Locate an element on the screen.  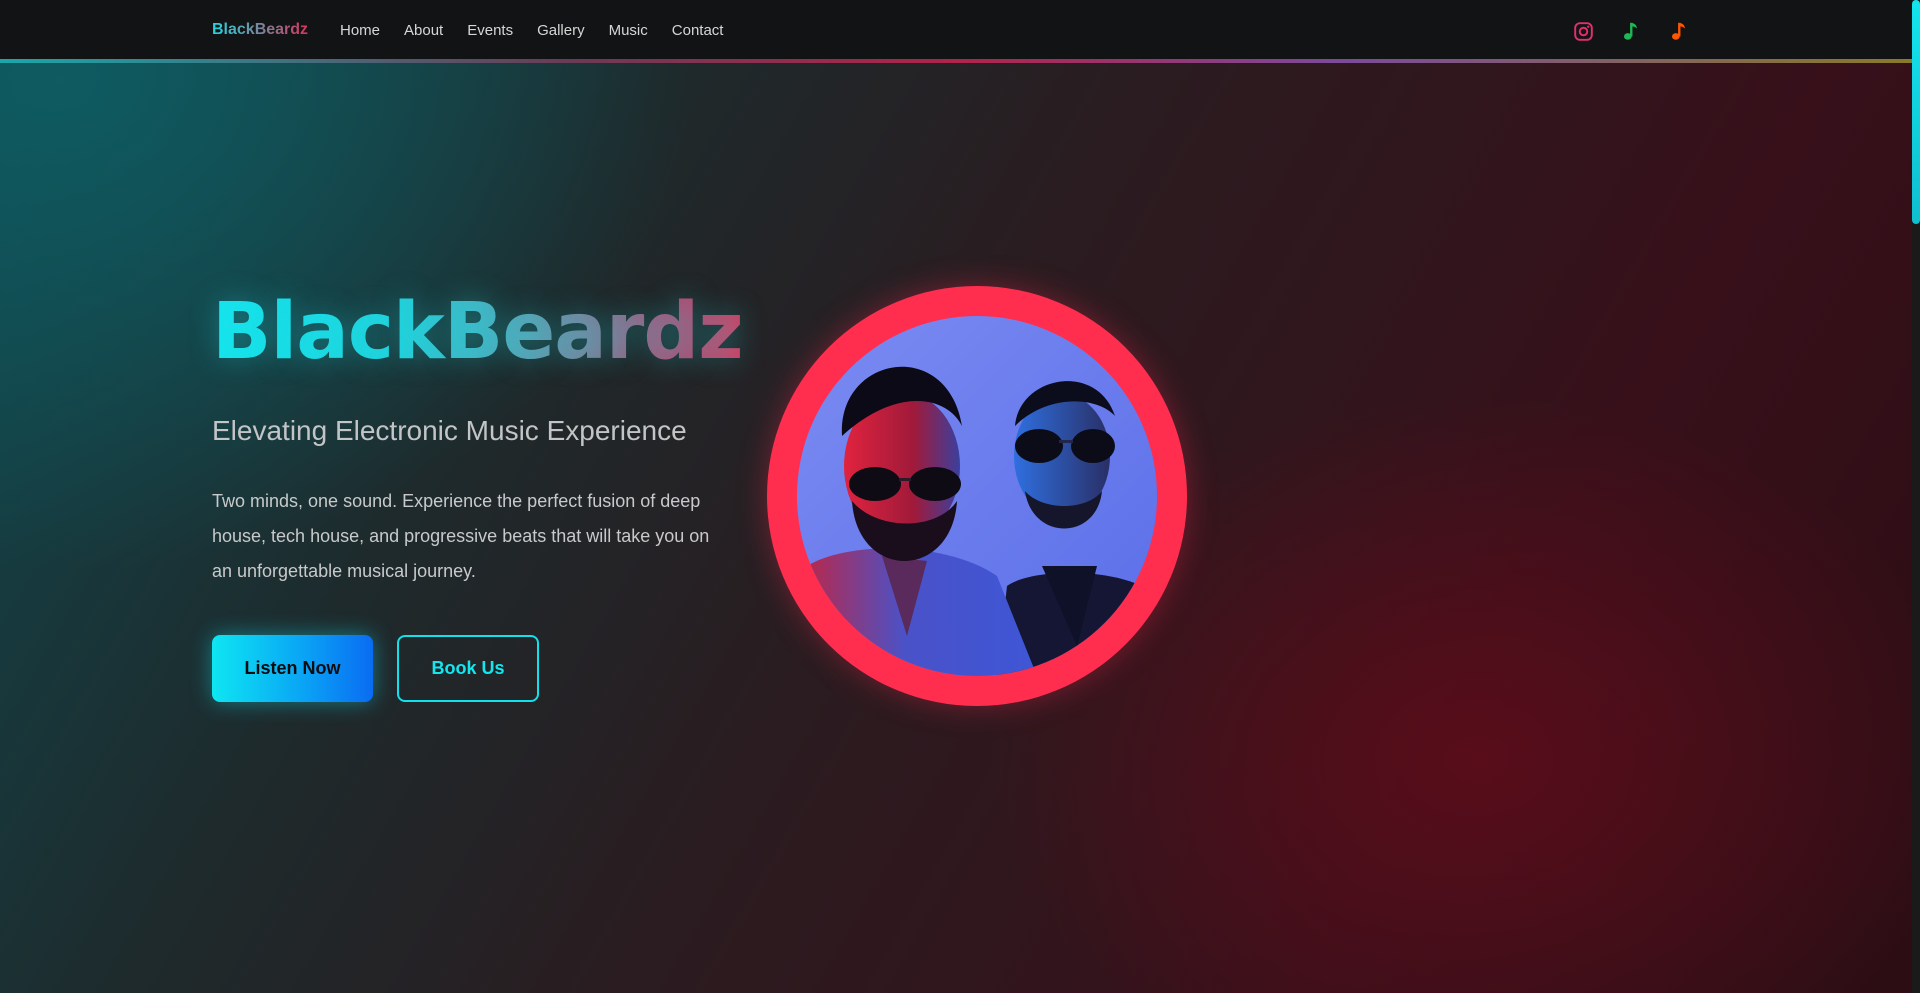
book-us-button: Book Us is located at coordinates (468, 668).